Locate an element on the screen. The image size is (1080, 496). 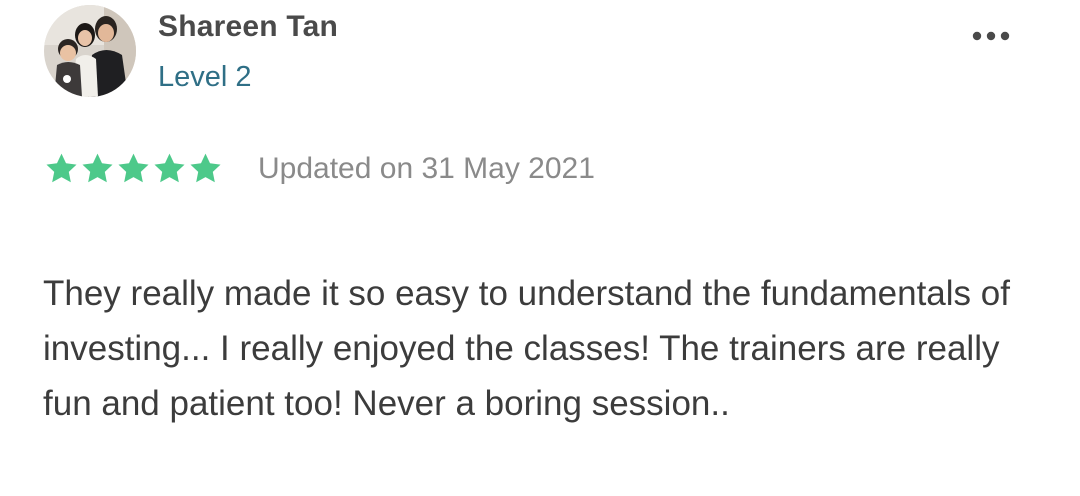
avatar-photo is located at coordinates (90, 51).